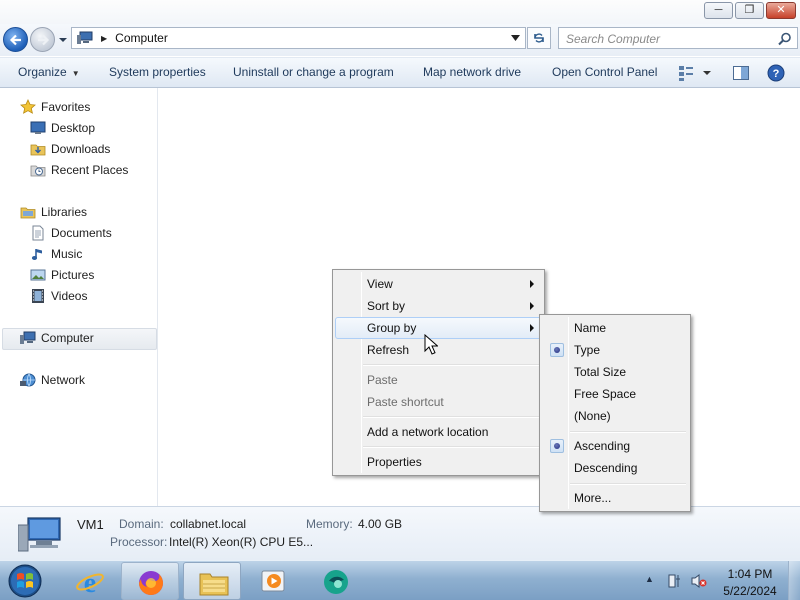  Describe the element at coordinates (141, 524) in the screenshot. I see `domain-label: Domain:` at that location.